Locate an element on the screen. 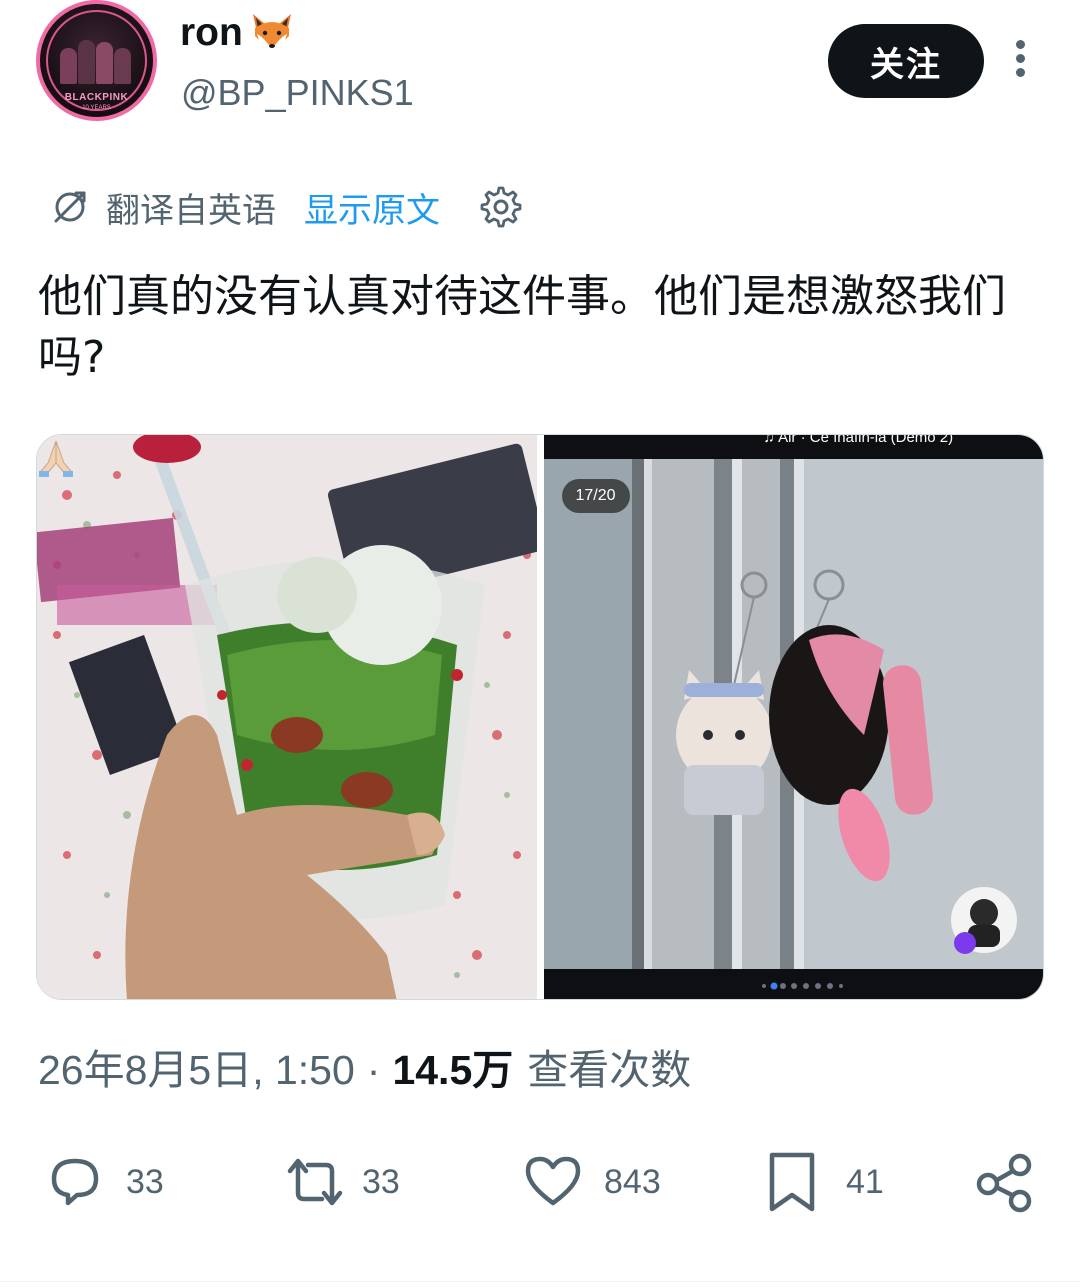  share-icon is located at coordinates (1004, 1183).